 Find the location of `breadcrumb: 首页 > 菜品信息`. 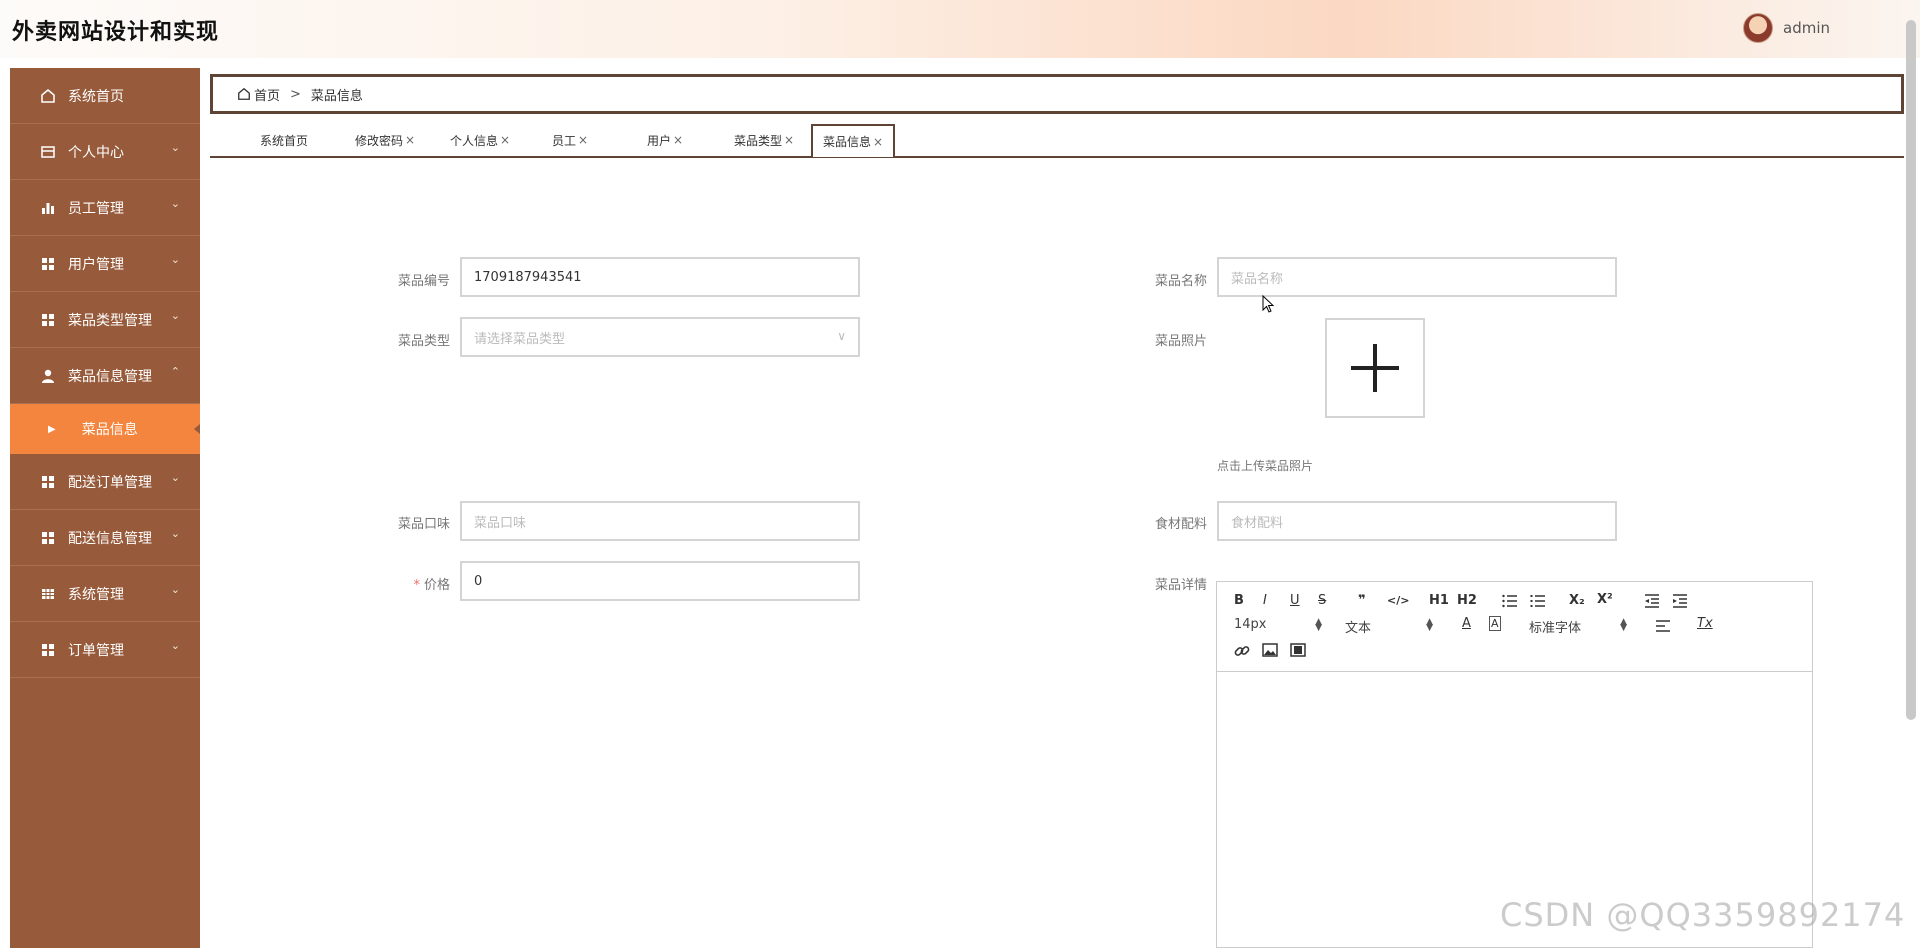

breadcrumb: 首页 > 菜品信息 is located at coordinates (1057, 94).